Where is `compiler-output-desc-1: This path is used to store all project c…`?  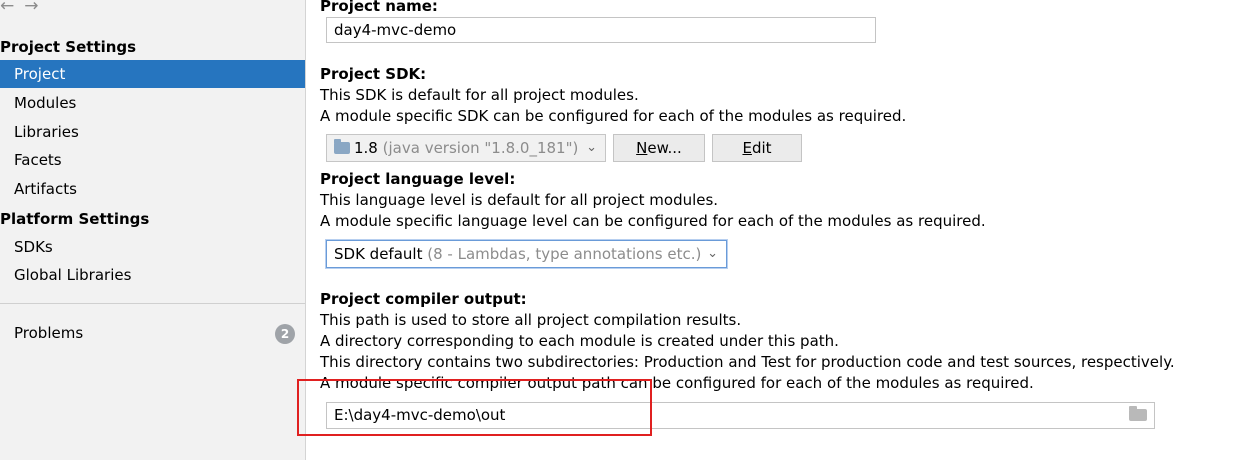
compiler-output-desc-1: This path is used to store all project c… is located at coordinates (531, 320).